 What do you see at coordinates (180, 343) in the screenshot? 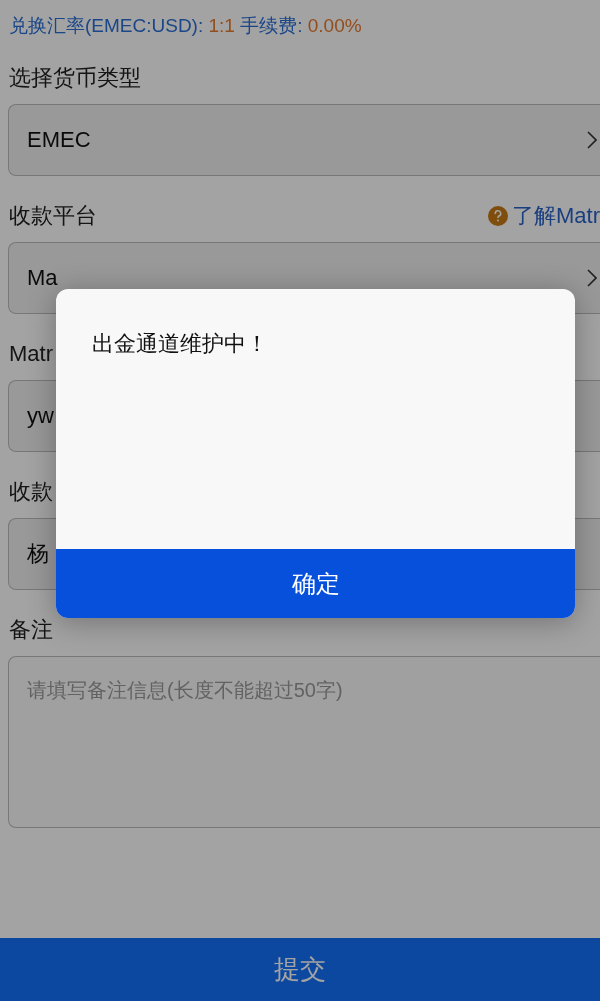
I see `dialog-message: 出金通道维护中！` at bounding box center [180, 343].